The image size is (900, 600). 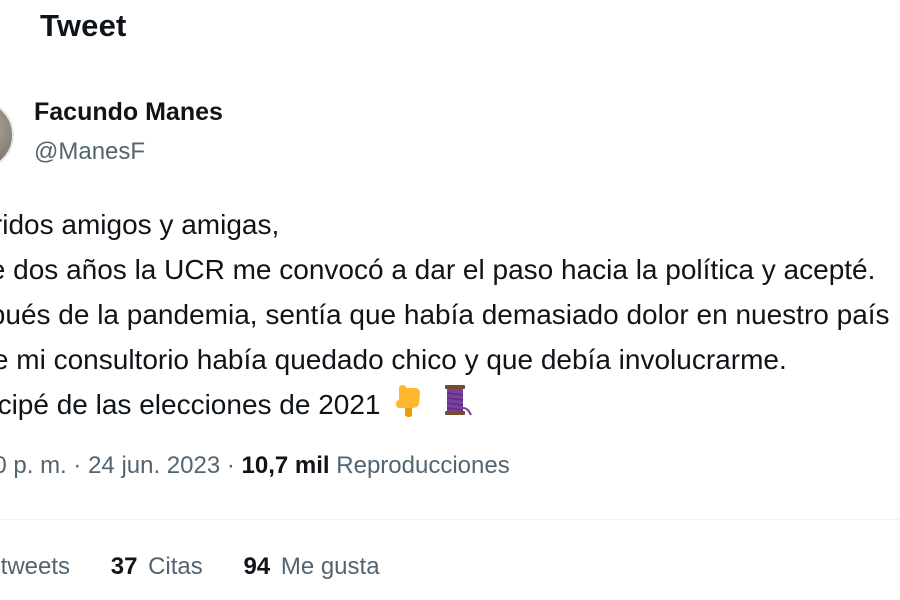 What do you see at coordinates (455, 406) in the screenshot?
I see `thread-icon` at bounding box center [455, 406].